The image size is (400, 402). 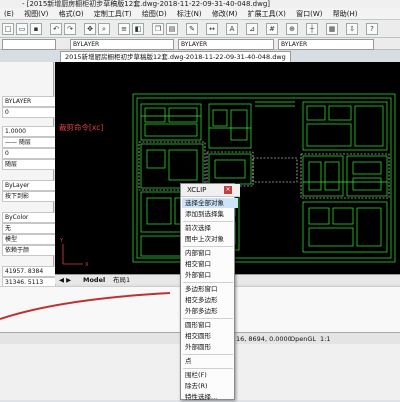 I want to click on snap-icon: ⊕, so click(x=292, y=29).